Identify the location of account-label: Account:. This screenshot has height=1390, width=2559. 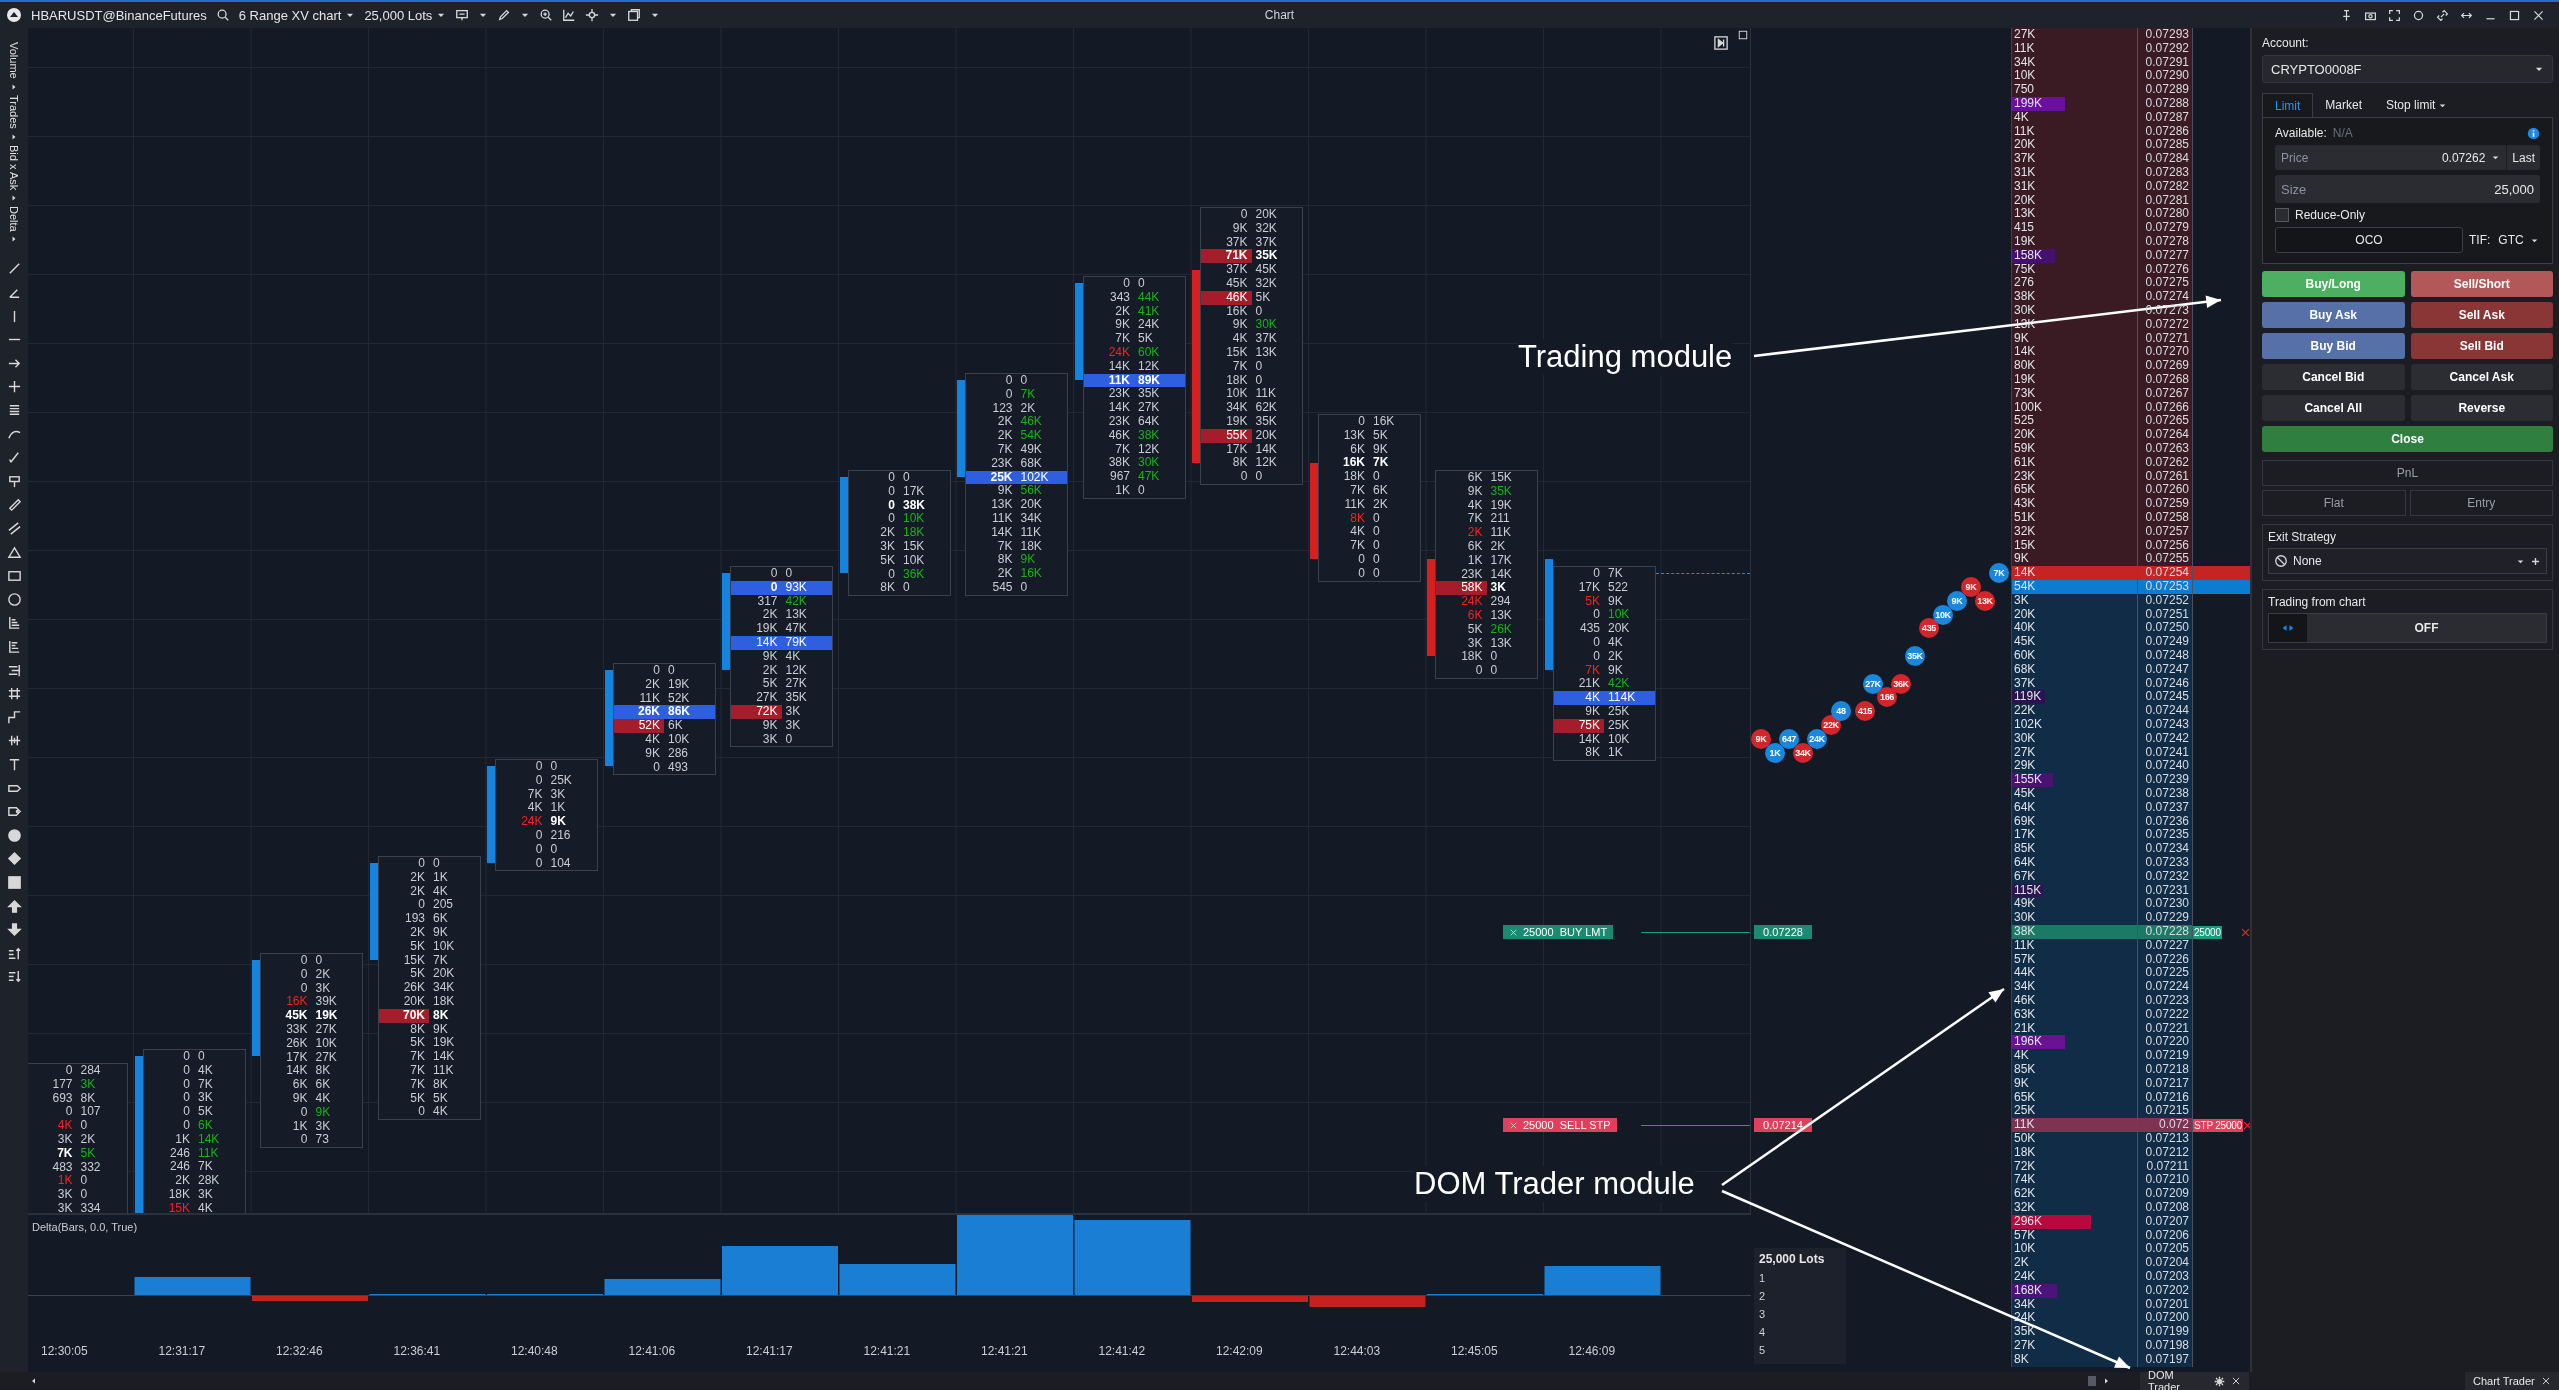
(2286, 43).